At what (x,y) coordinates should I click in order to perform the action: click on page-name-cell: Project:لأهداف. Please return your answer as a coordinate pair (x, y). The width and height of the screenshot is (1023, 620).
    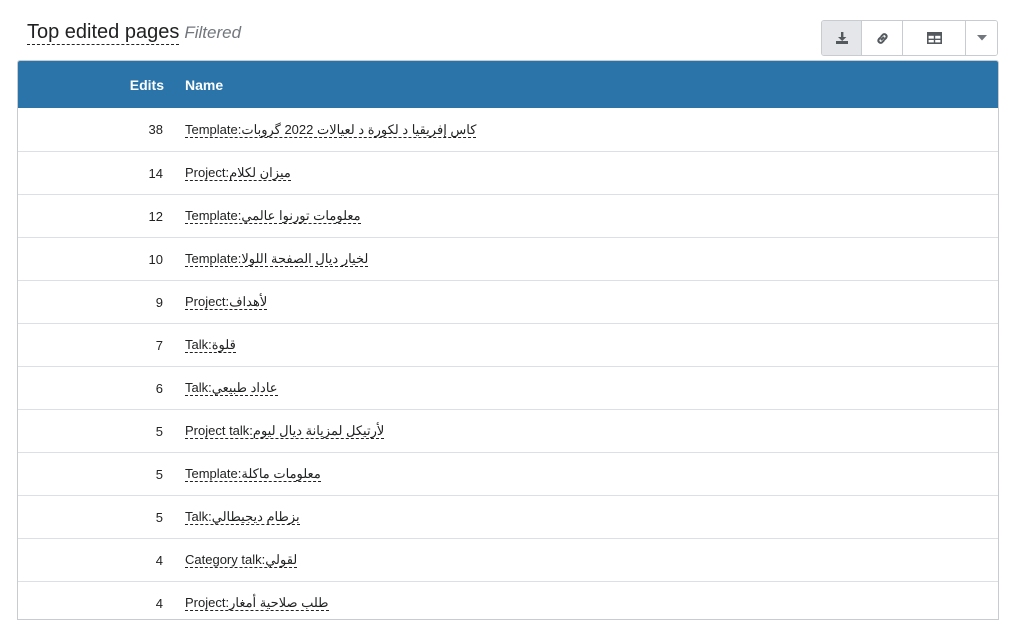
    Looking at the image, I should click on (215, 302).